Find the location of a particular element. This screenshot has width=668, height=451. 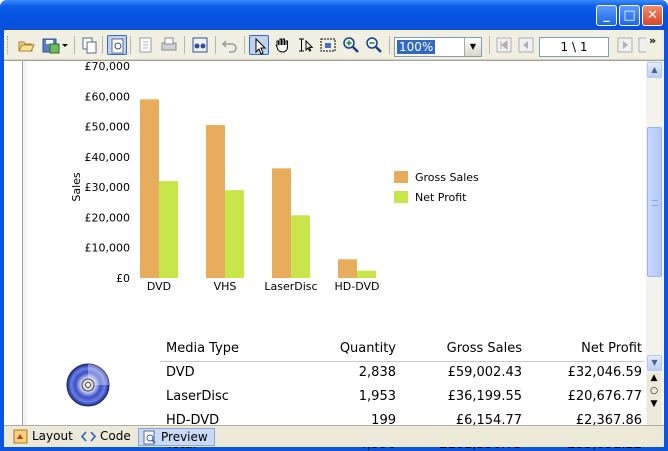

next-page-small-icon: ▼ is located at coordinates (654, 404).